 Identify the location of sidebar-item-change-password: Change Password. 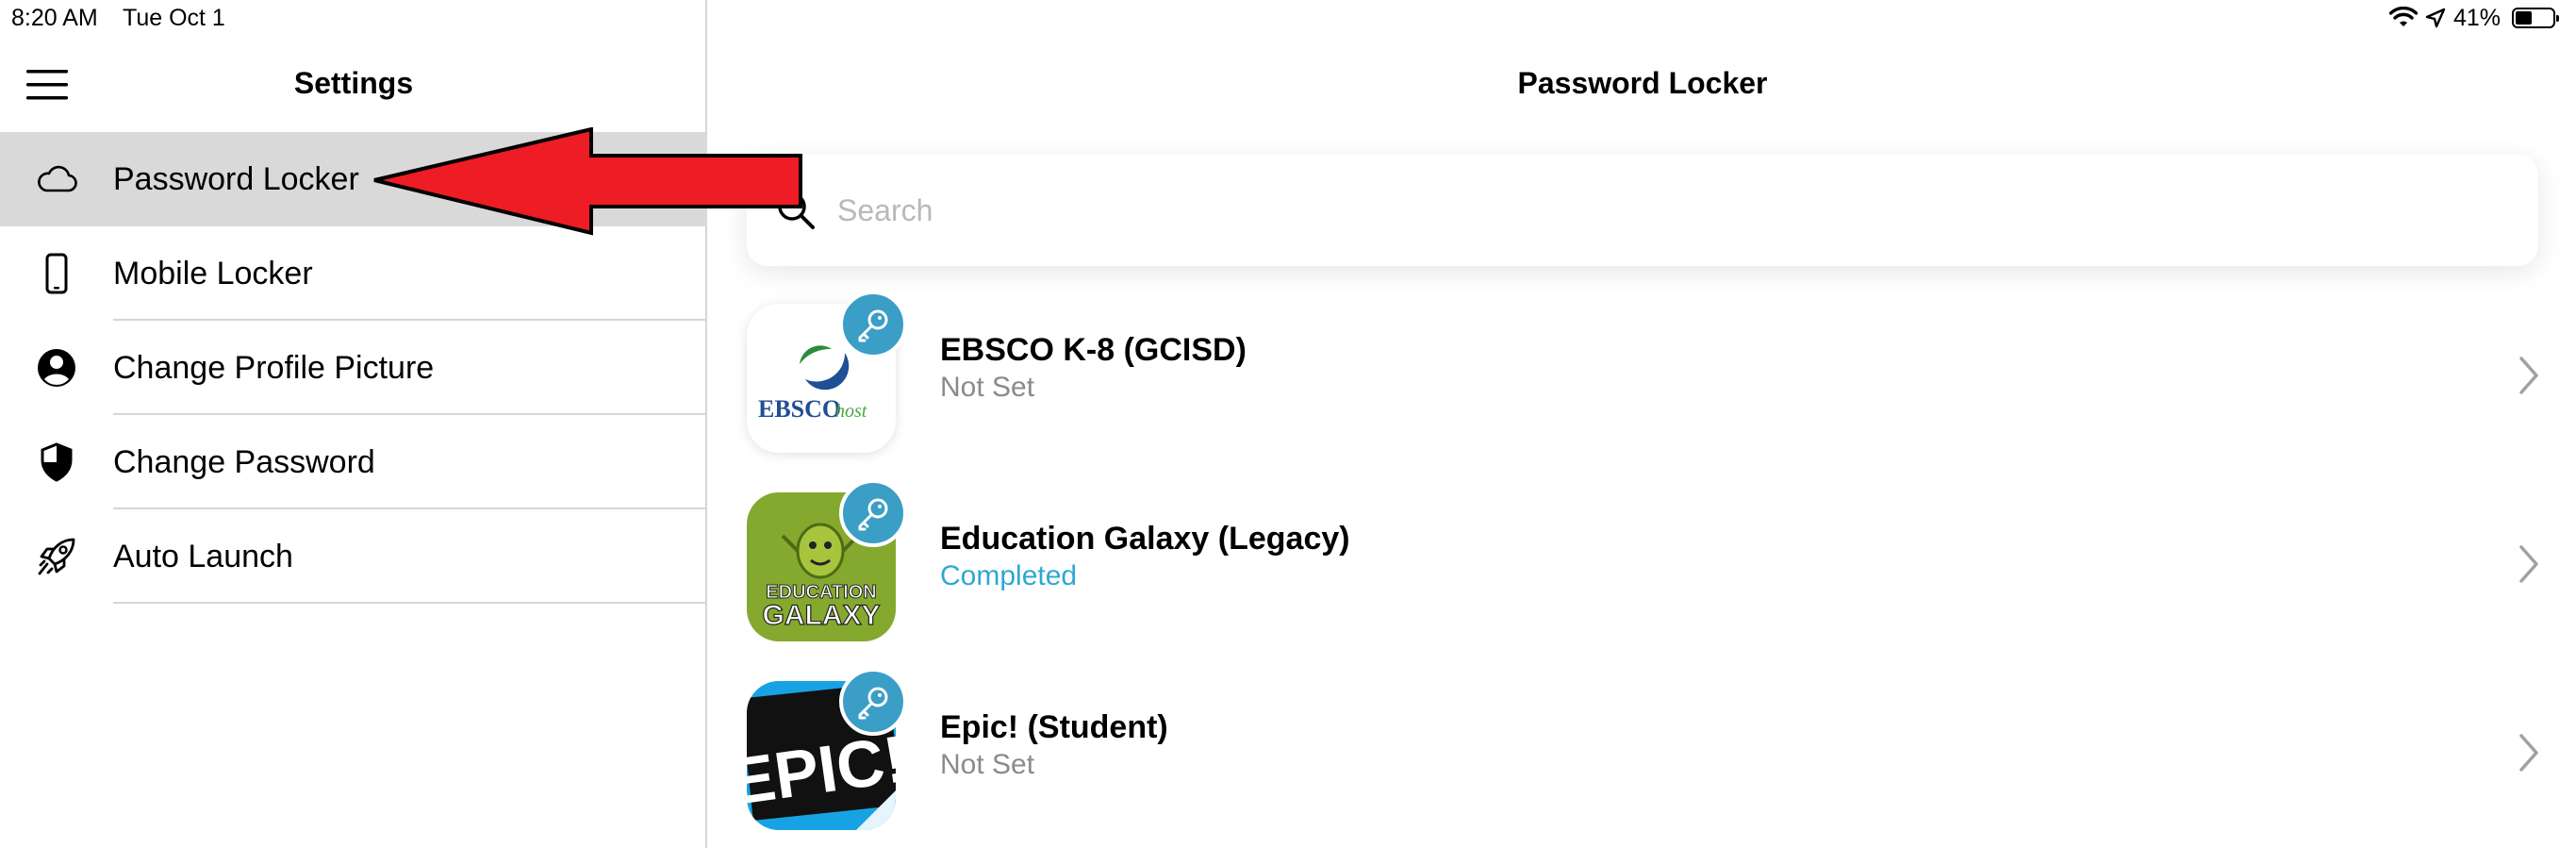
(353, 462).